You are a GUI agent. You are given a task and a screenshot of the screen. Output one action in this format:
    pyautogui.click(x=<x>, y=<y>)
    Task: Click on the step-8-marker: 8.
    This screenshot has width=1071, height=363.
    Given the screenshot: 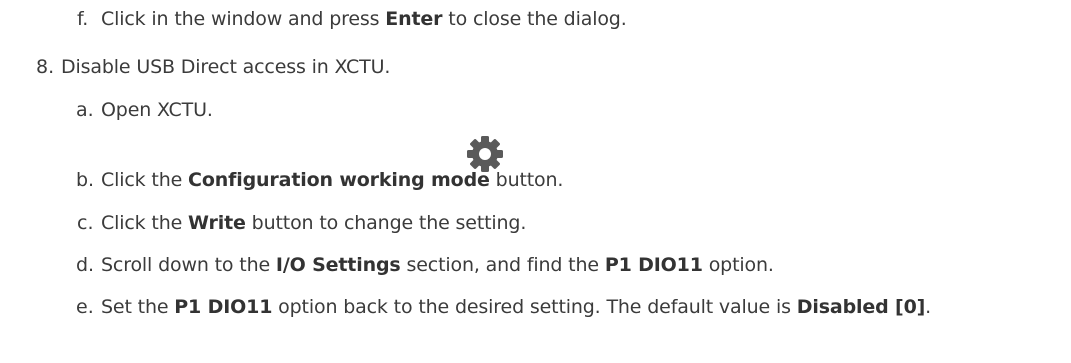 What is the action you would take?
    pyautogui.click(x=45, y=67)
    